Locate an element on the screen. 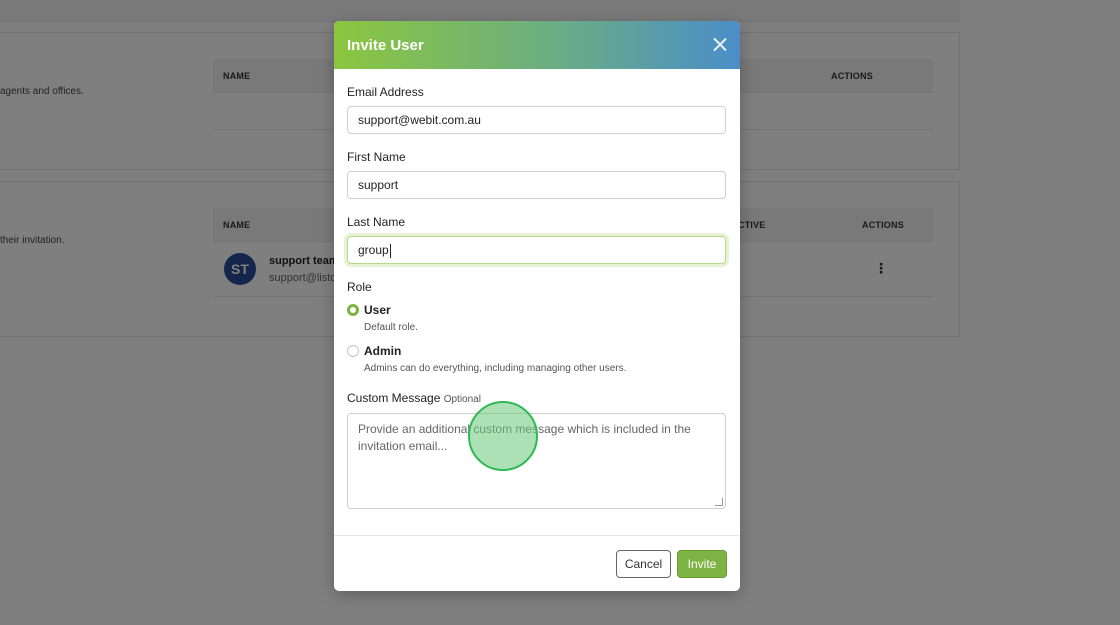  role-user-radio is located at coordinates (353, 310).